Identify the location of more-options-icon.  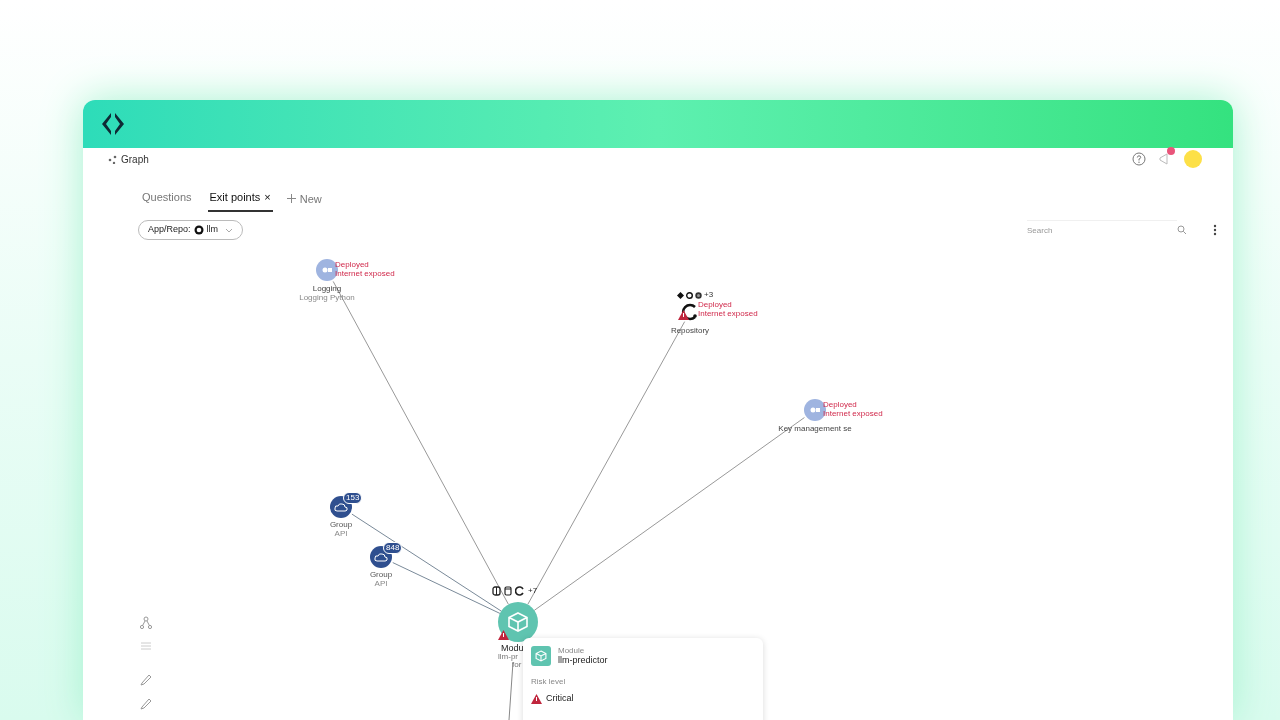
(1215, 230).